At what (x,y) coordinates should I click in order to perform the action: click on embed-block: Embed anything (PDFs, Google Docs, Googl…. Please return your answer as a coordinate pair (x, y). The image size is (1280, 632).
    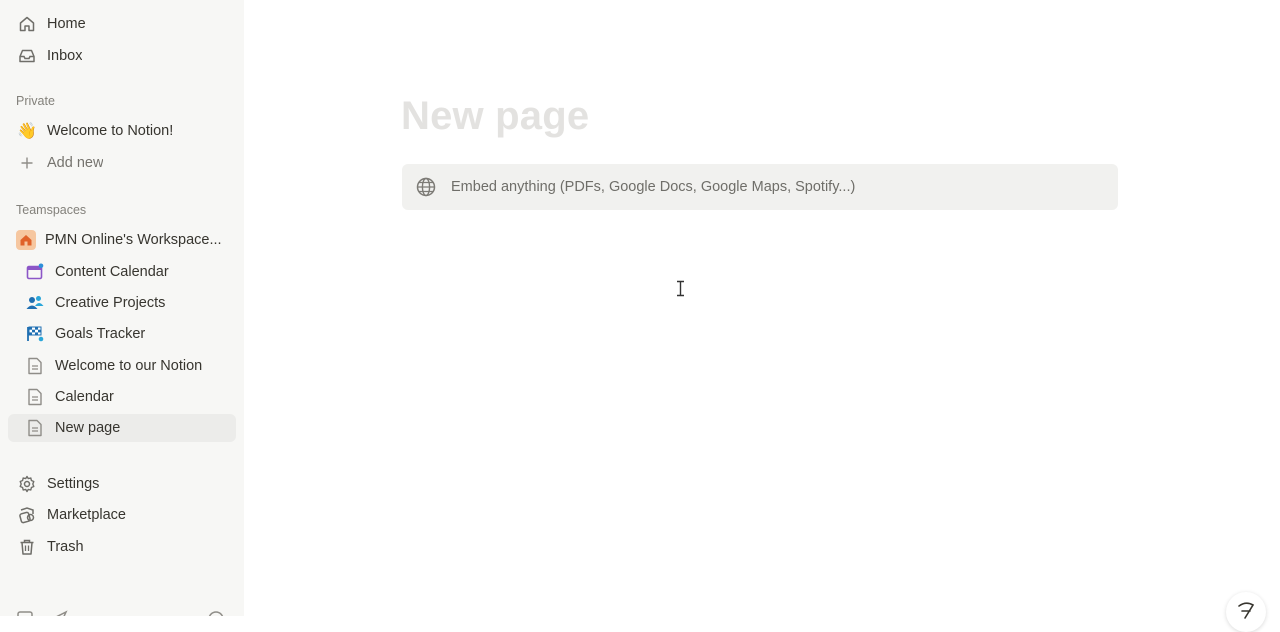
    Looking at the image, I should click on (760, 187).